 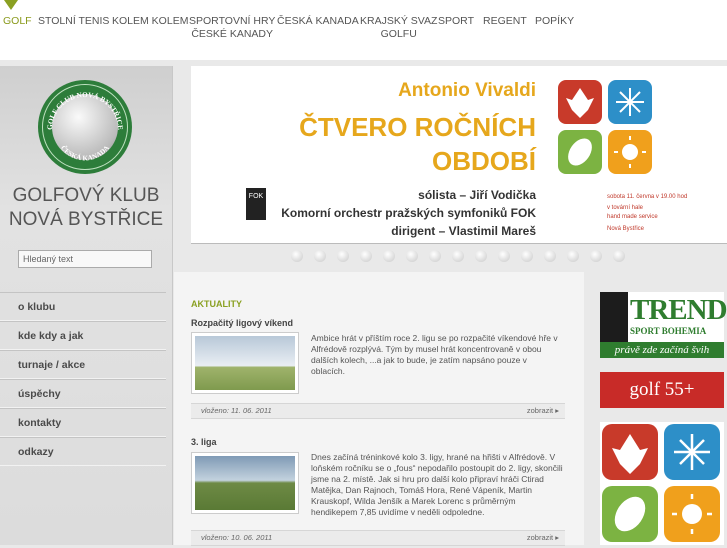 I want to click on clouds-photo, so click(x=245, y=363).